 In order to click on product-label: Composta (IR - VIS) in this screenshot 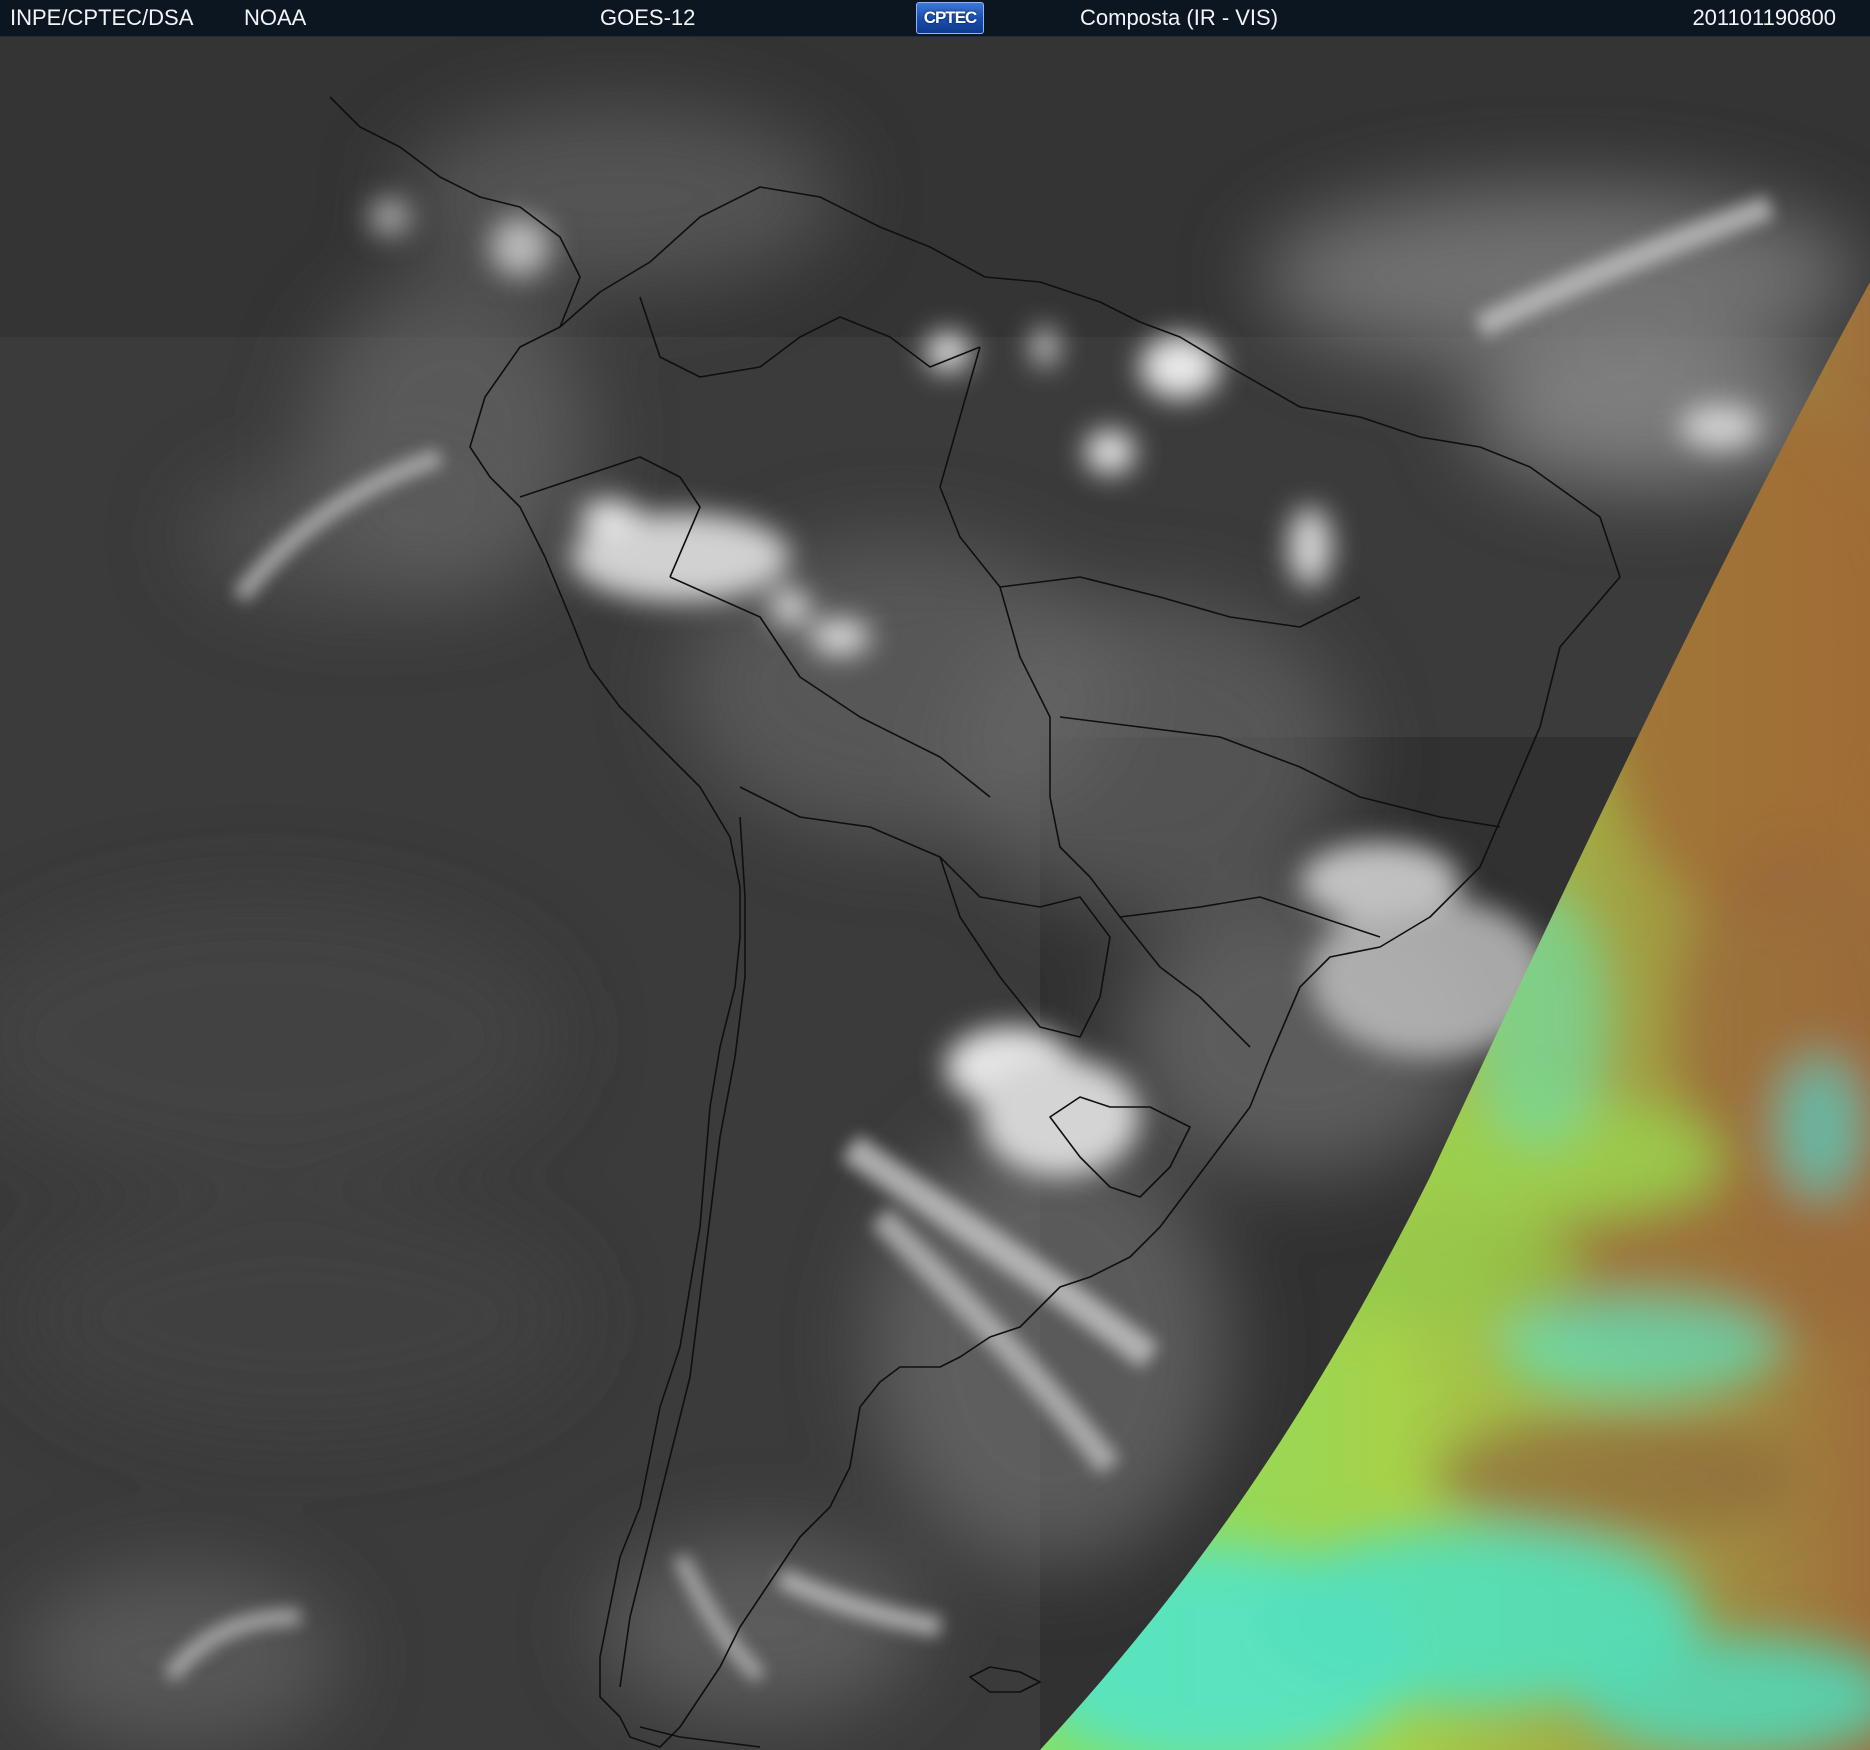, I will do `click(1179, 17)`.